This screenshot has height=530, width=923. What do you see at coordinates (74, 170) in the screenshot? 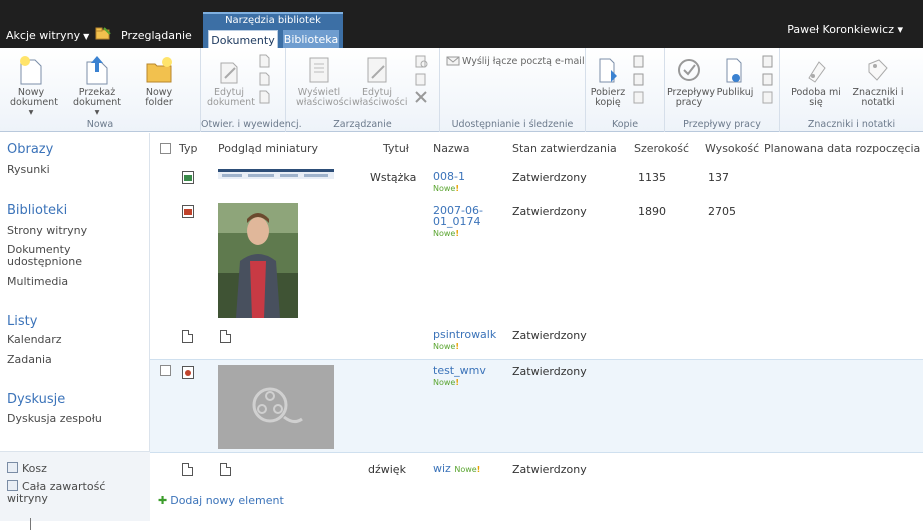
I see `ql-item-rysunki: Rysunki` at bounding box center [74, 170].